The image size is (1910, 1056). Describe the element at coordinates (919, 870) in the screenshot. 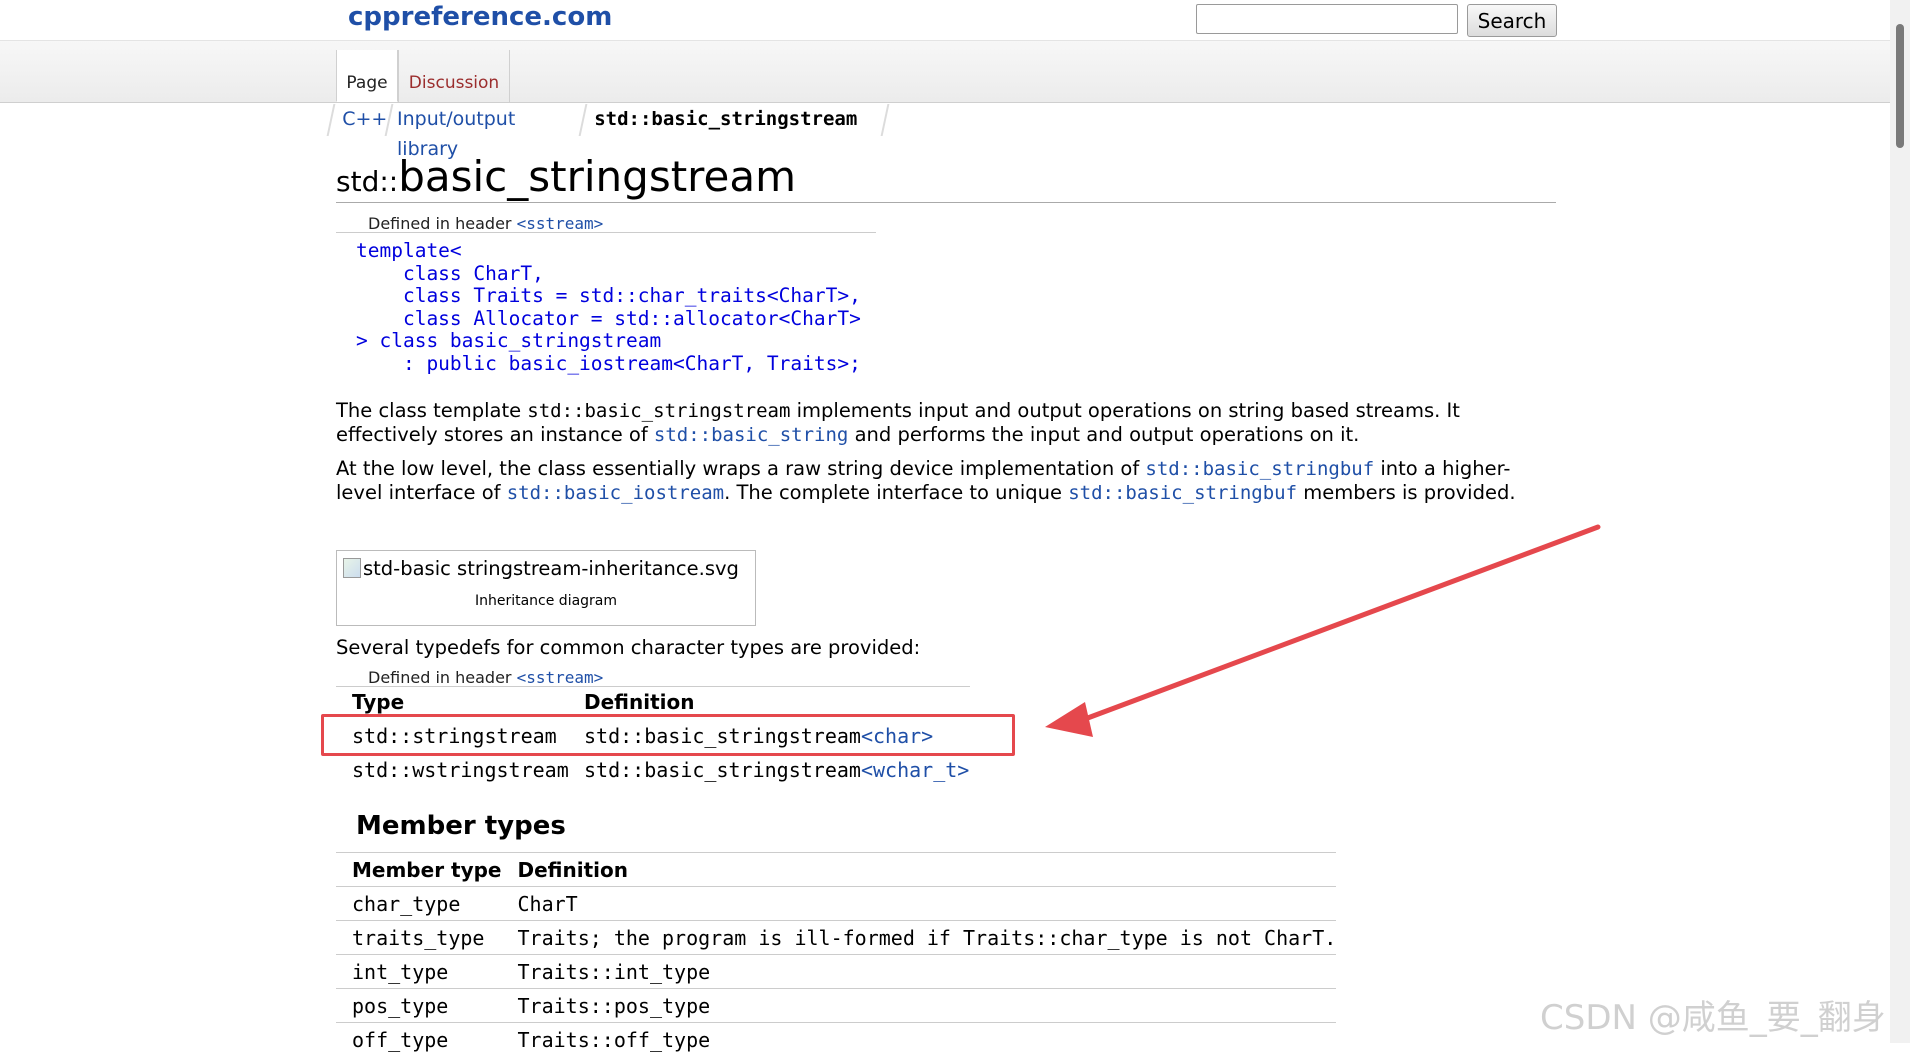

I see `member-col-definition: Definition` at that location.